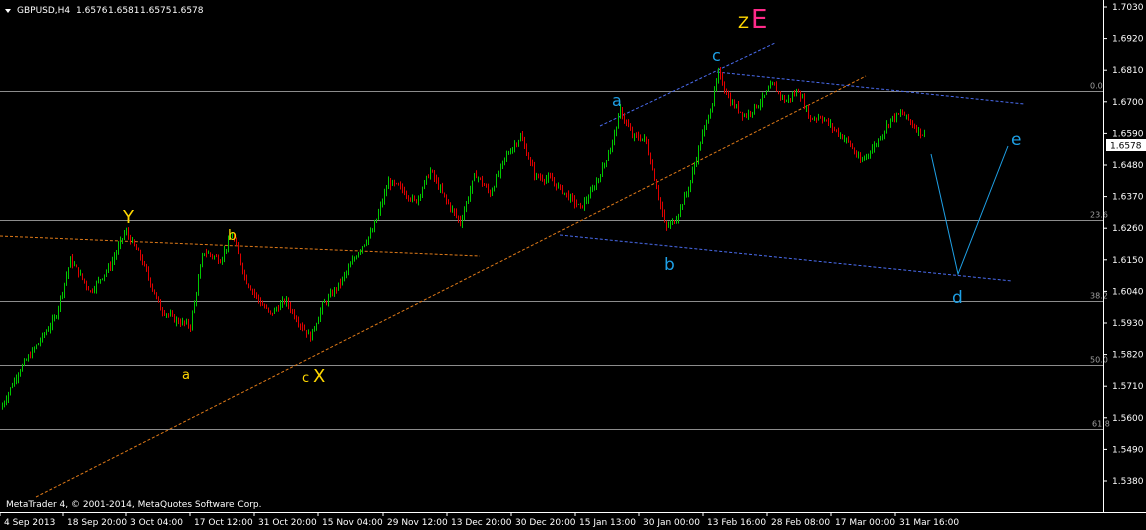 This screenshot has height=530, width=1146. What do you see at coordinates (287, 523) in the screenshot?
I see `time-tick-label: 31 Oct 20:00` at bounding box center [287, 523].